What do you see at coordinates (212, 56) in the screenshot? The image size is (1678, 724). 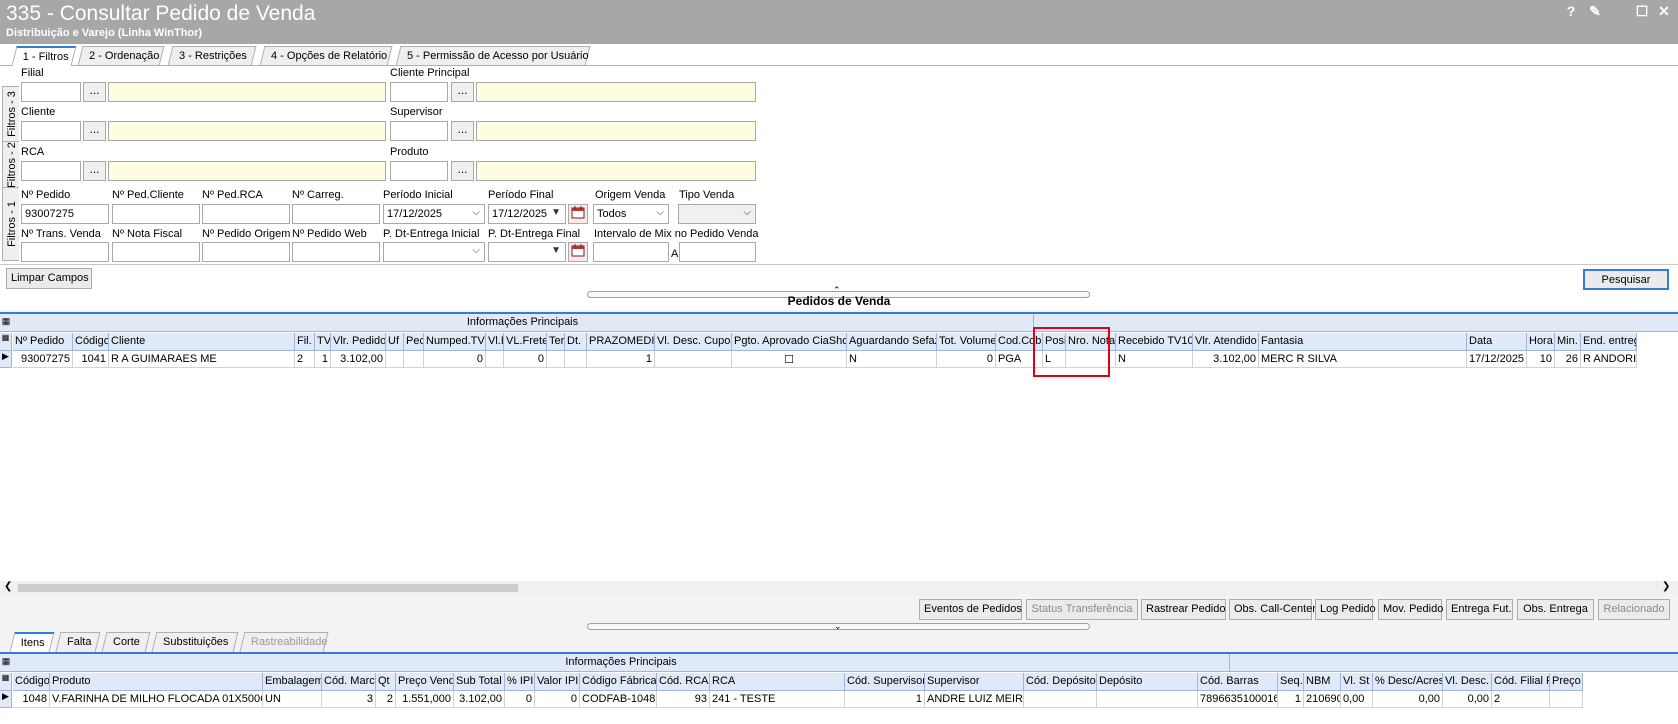 I see `tab-restricoes: 3 - Restrições` at bounding box center [212, 56].